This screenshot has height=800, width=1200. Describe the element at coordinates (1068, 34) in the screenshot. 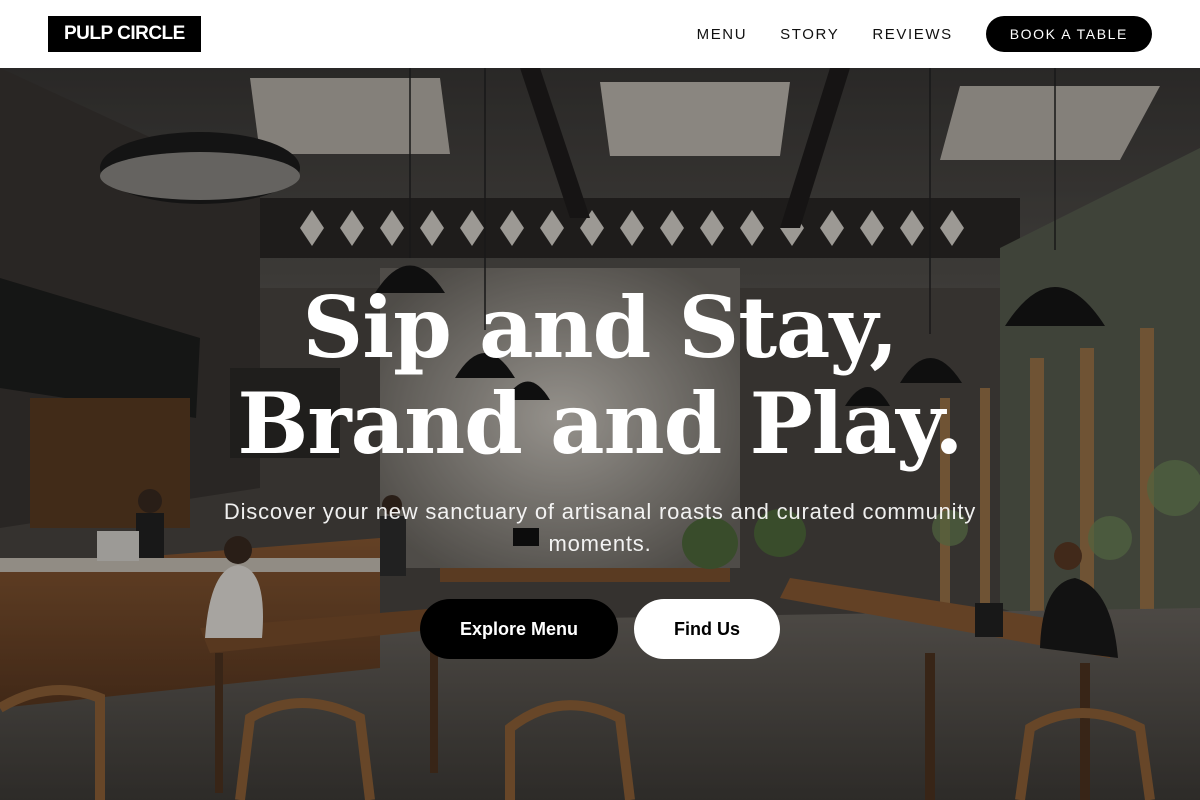

I see `book-a-table-button: BOOK A TABLE` at that location.